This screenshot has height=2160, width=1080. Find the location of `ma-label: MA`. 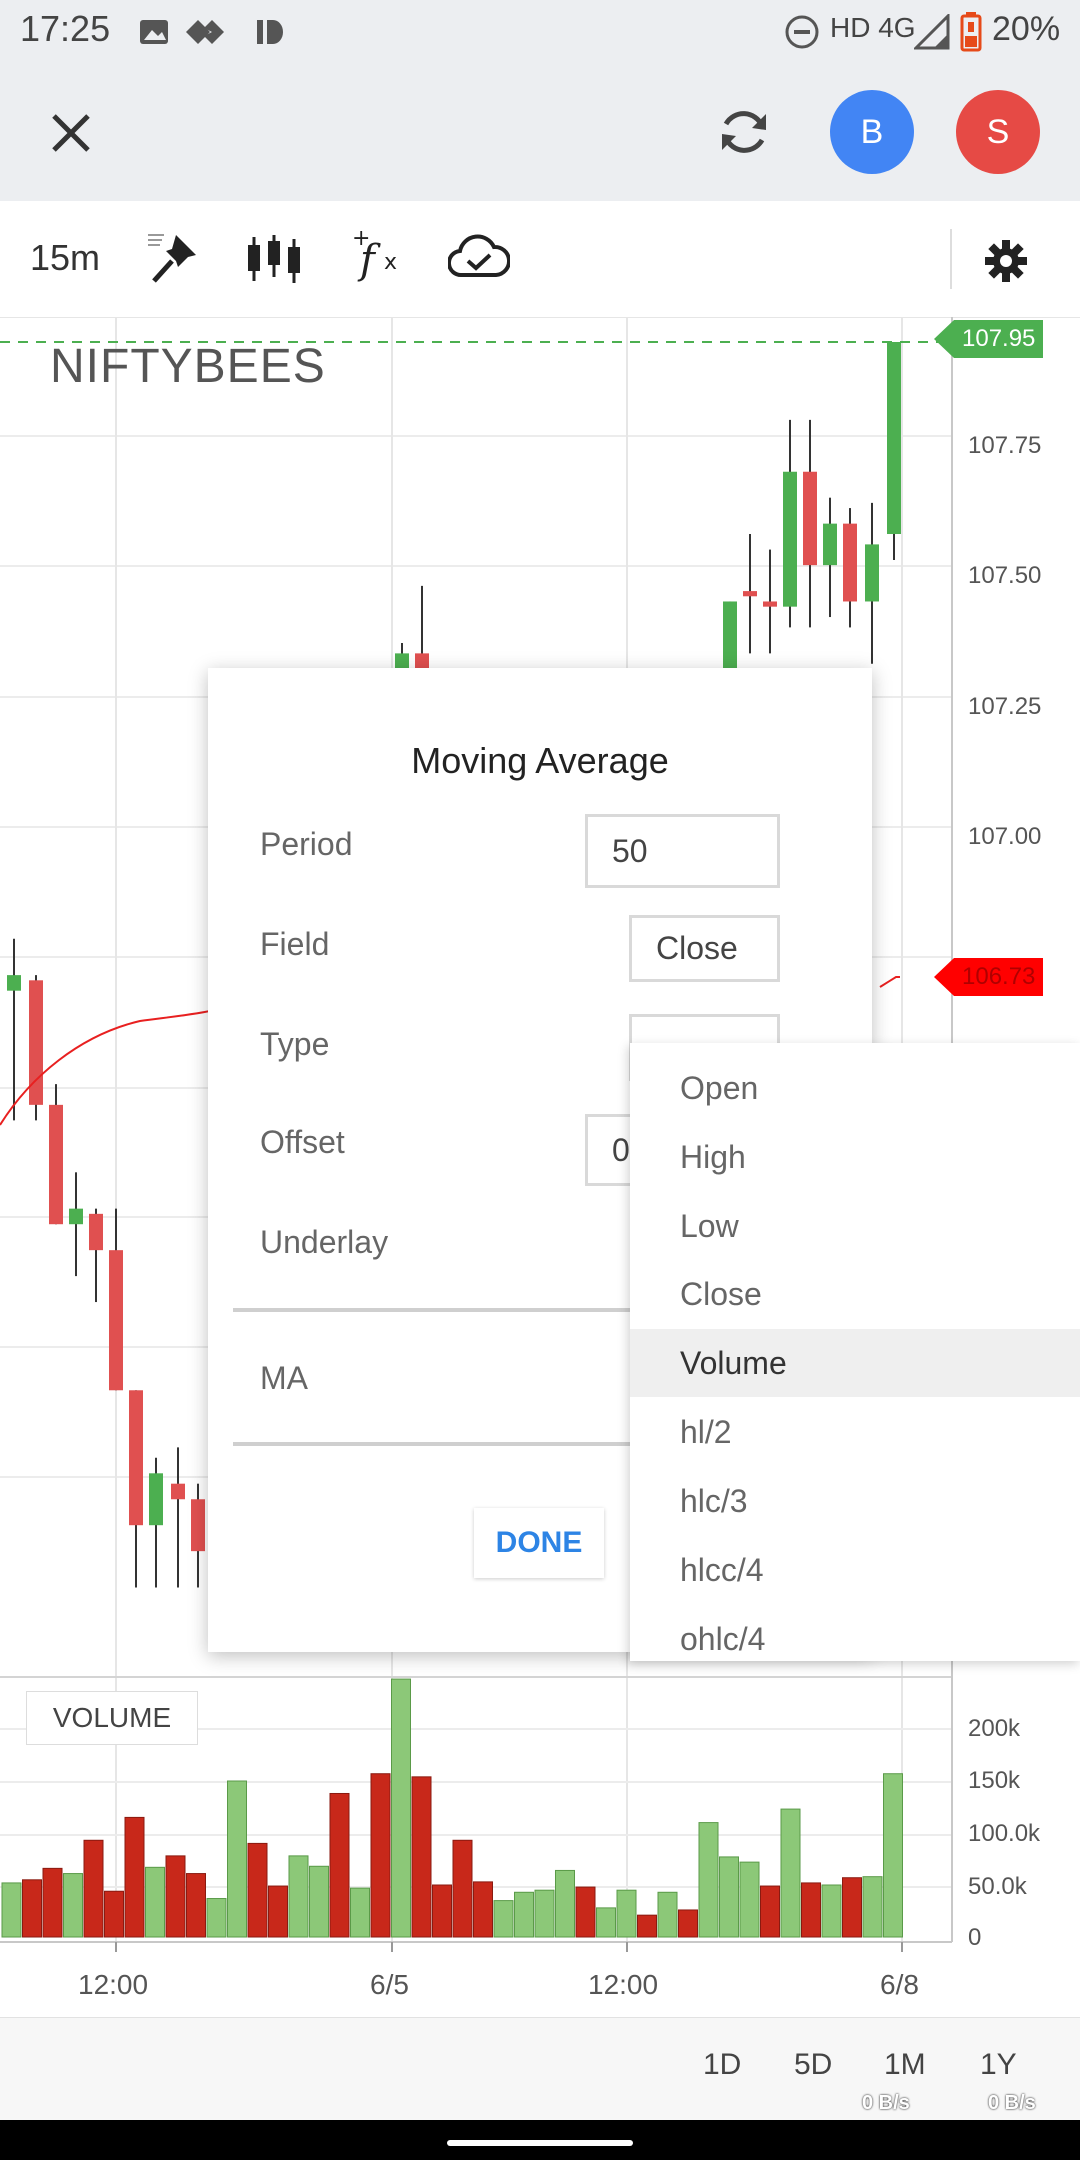

ma-label: MA is located at coordinates (284, 1378).